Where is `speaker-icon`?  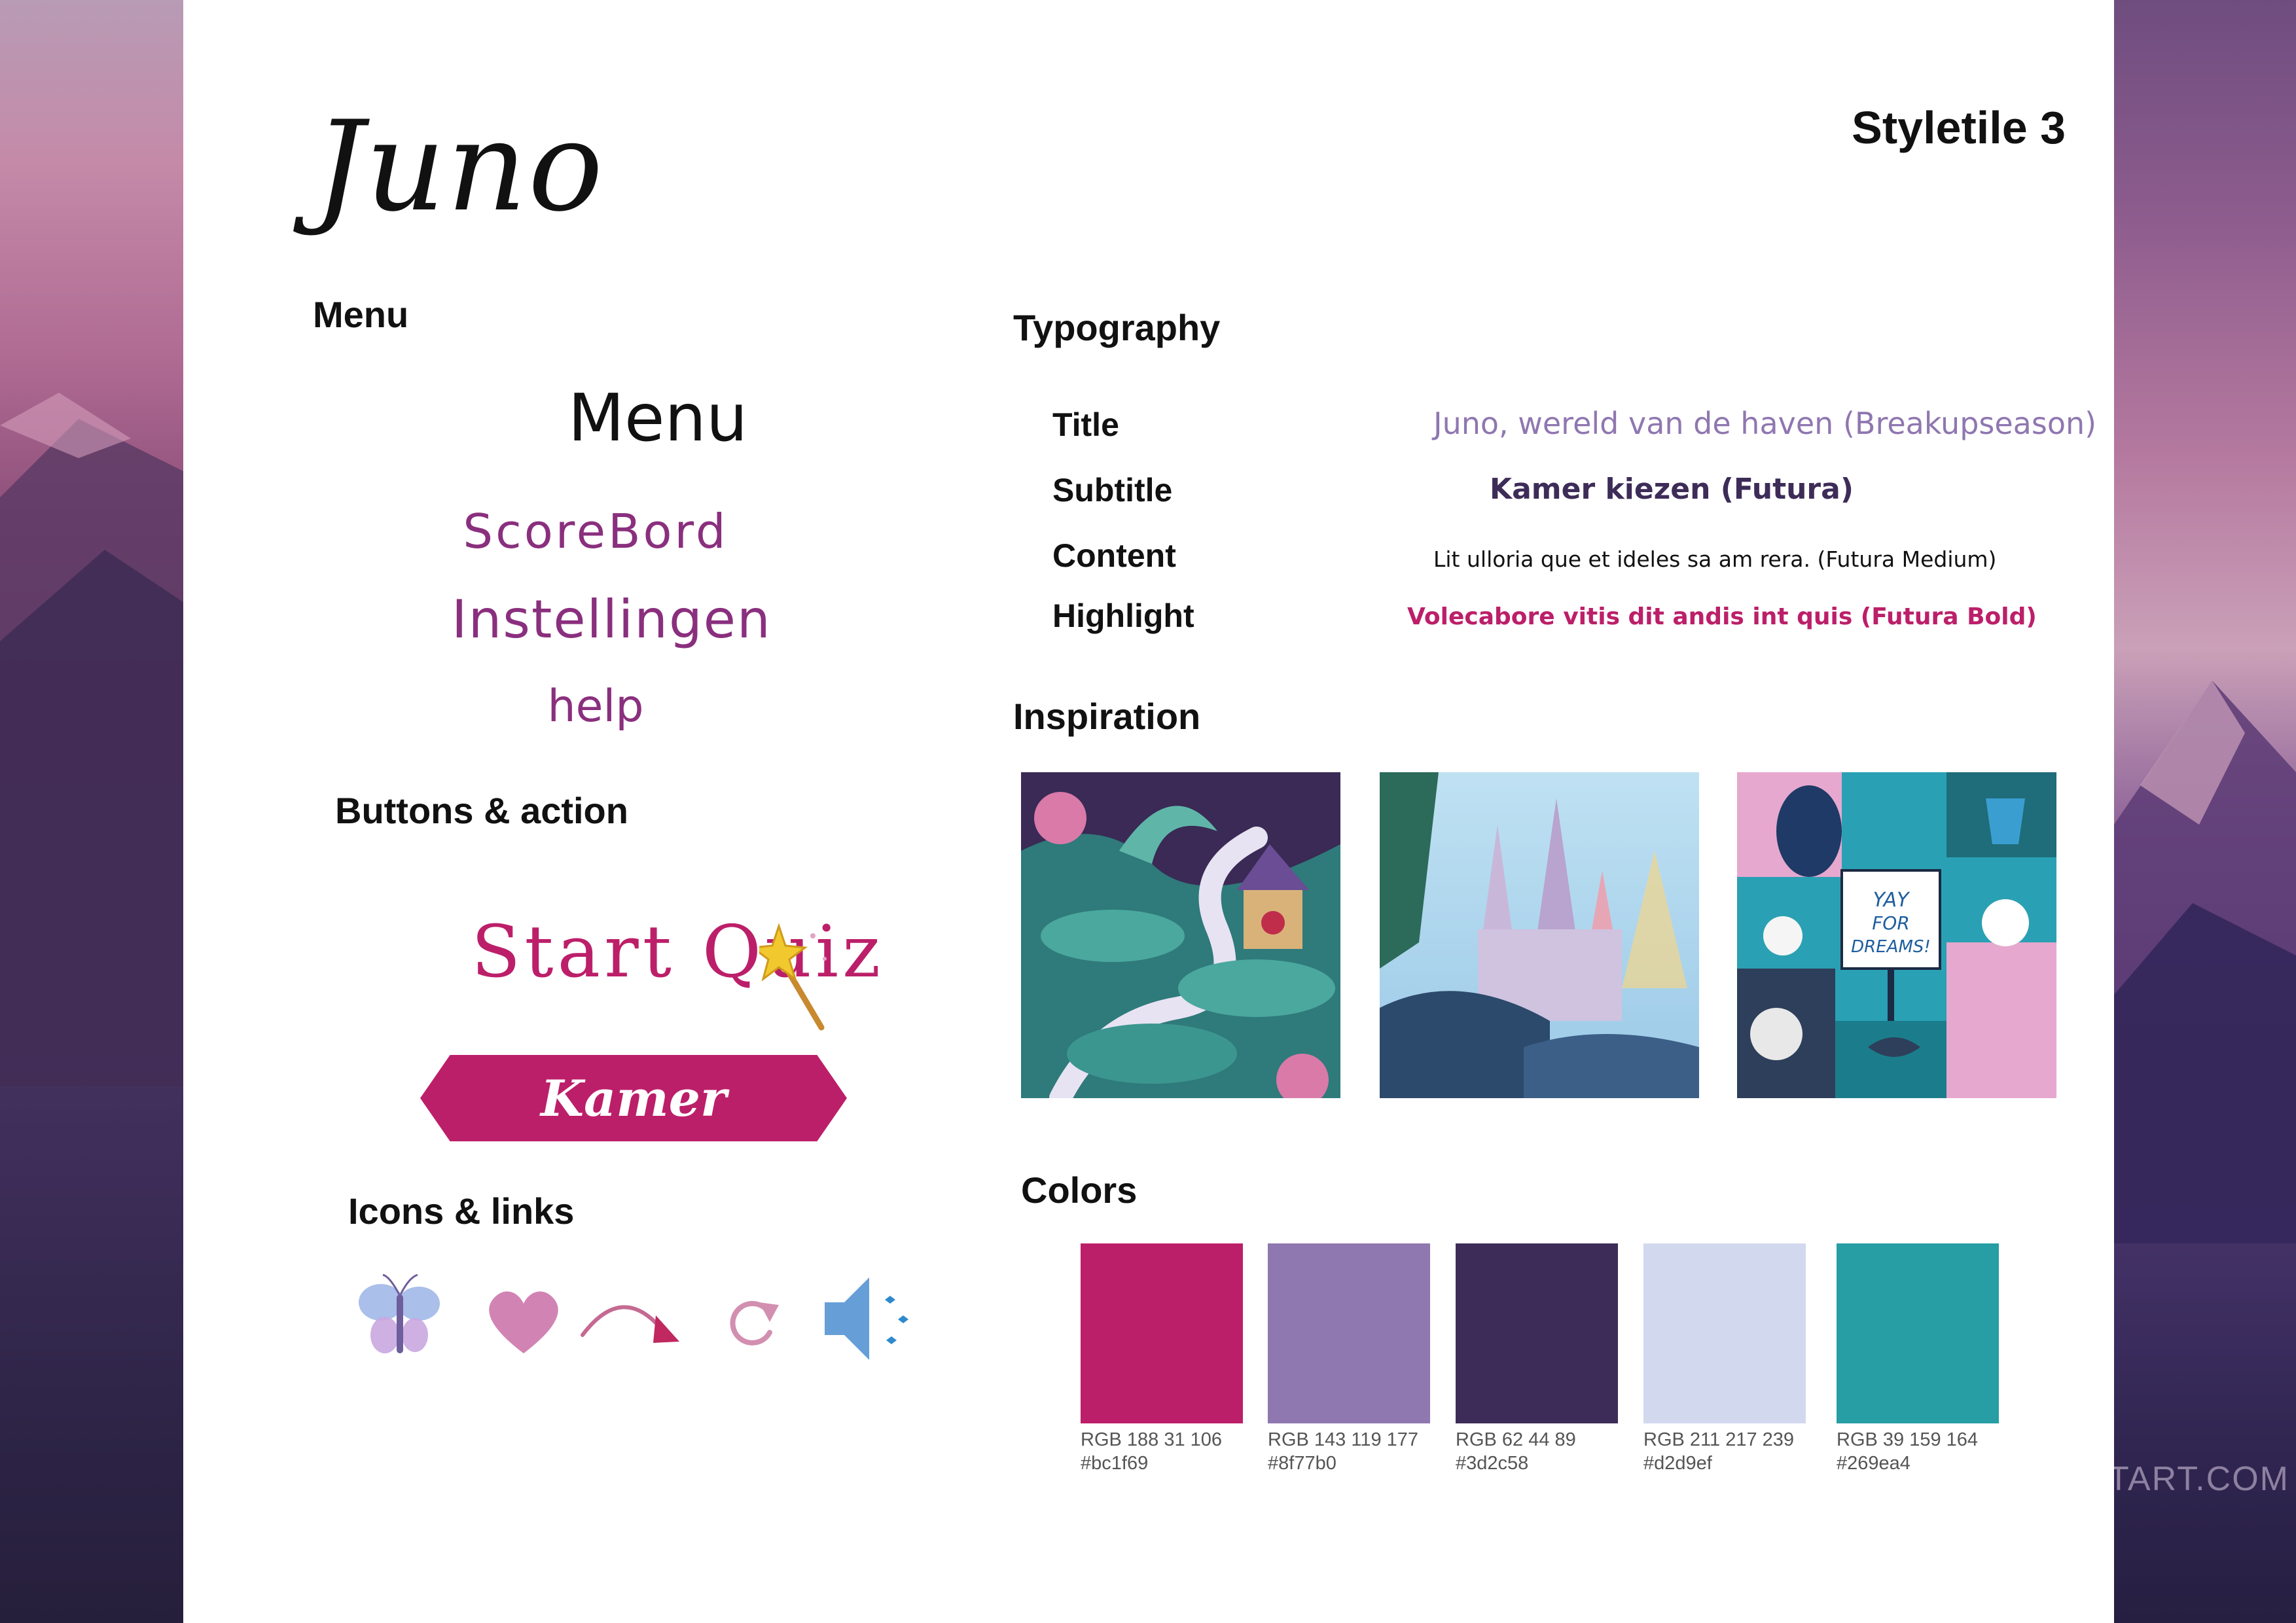 speaker-icon is located at coordinates (873, 1319).